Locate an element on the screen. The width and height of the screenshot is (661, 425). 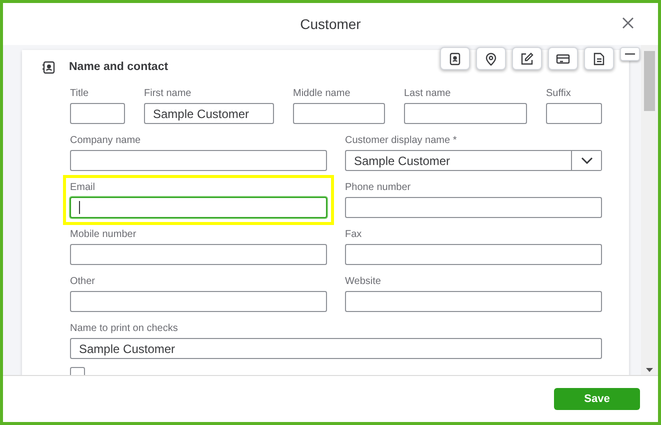
dropdown-button is located at coordinates (586, 160).